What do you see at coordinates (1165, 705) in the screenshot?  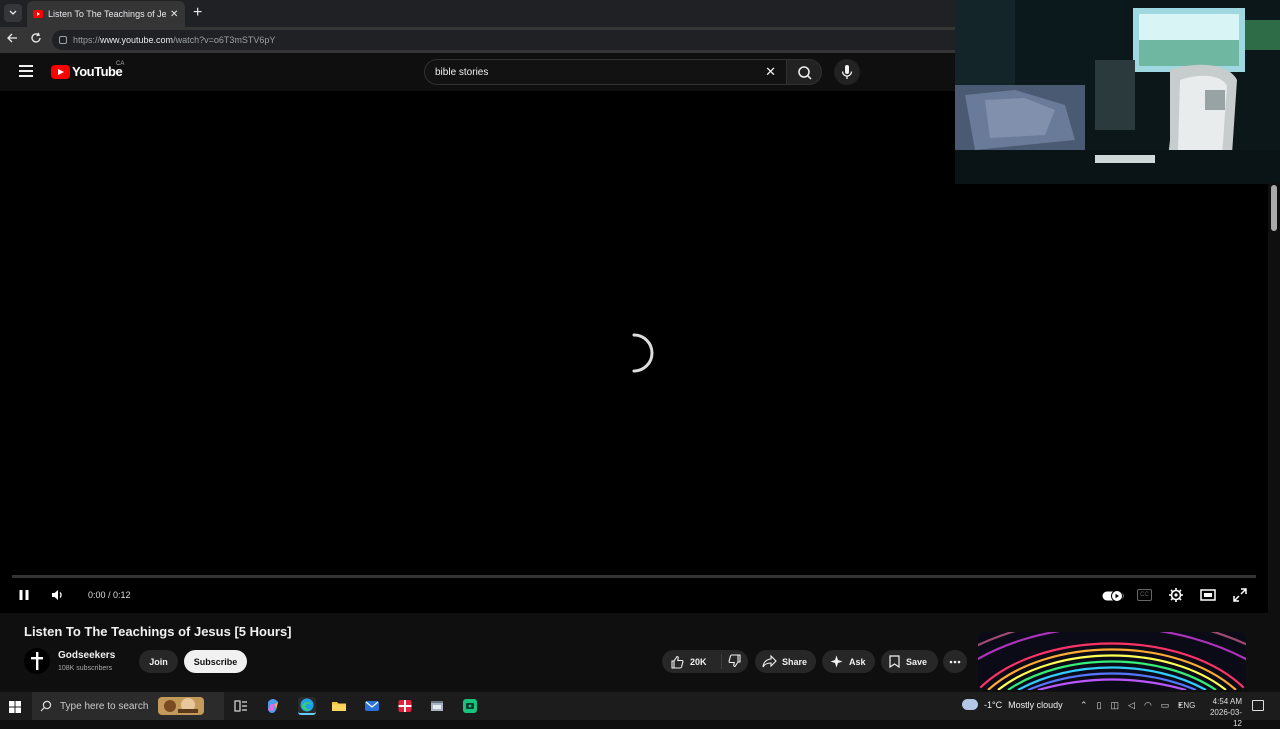 I see `display-icon: ▭` at bounding box center [1165, 705].